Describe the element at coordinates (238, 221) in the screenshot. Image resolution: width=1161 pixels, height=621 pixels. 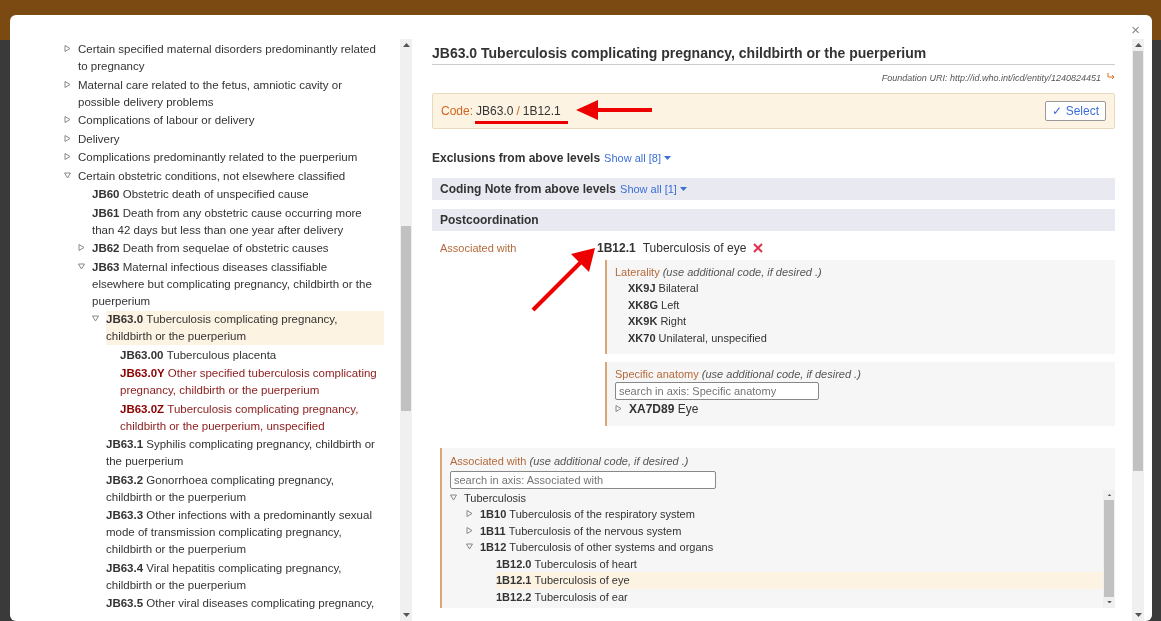
I see `tree-item: JB61 Death from any obstetric cause occurring more than 42 days but less than one year after delivery` at that location.